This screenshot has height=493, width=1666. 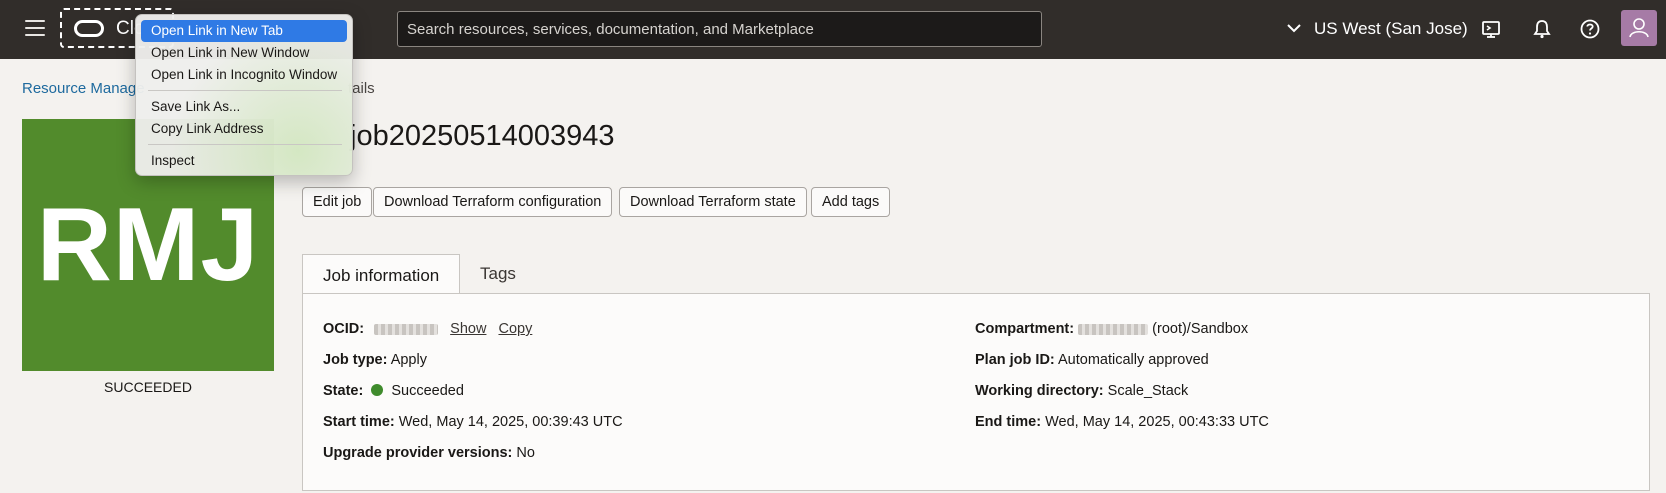 I want to click on working-directory-row: Working directory: Scale_Stack, so click(x=1081, y=391).